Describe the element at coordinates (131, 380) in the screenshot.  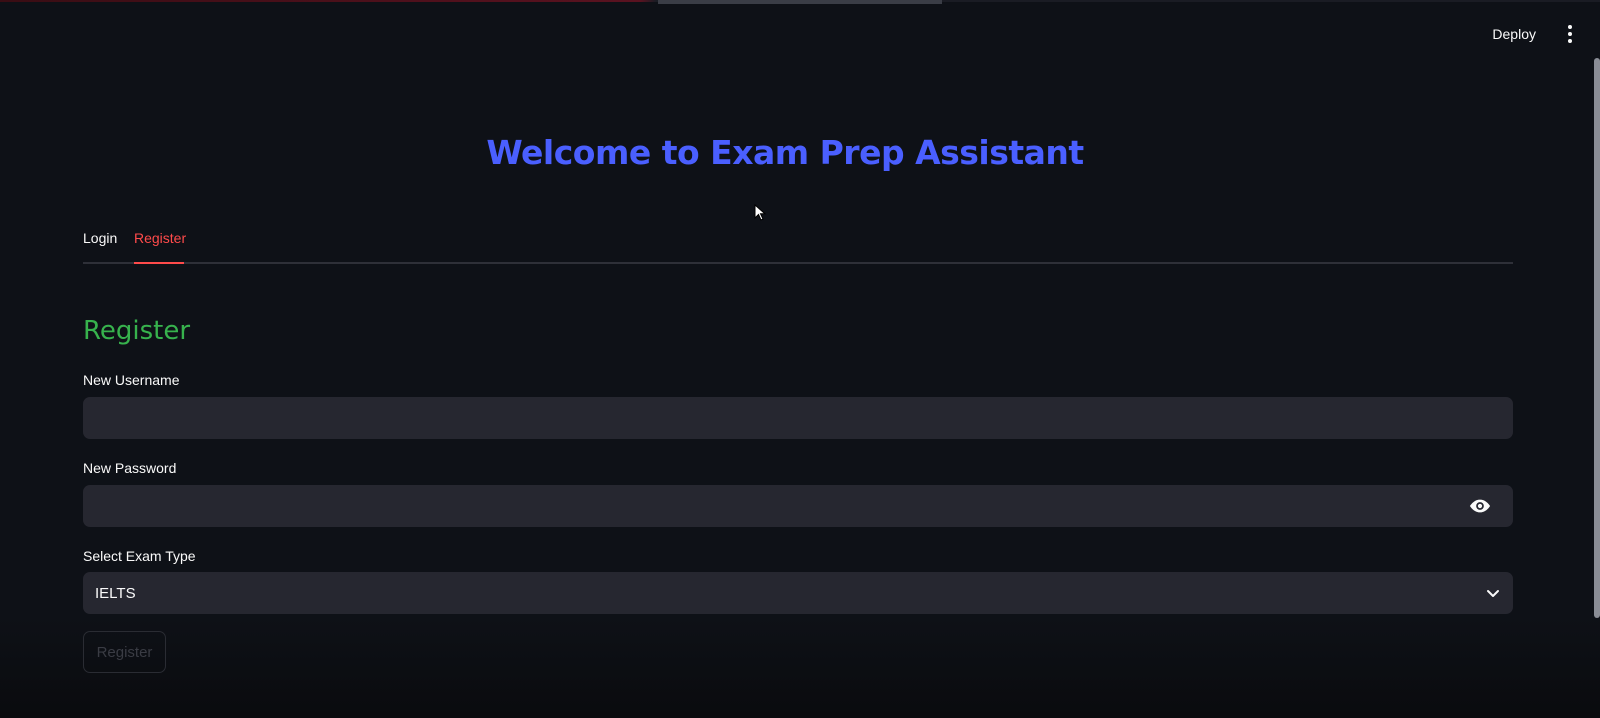
I see `username-label: New Username` at that location.